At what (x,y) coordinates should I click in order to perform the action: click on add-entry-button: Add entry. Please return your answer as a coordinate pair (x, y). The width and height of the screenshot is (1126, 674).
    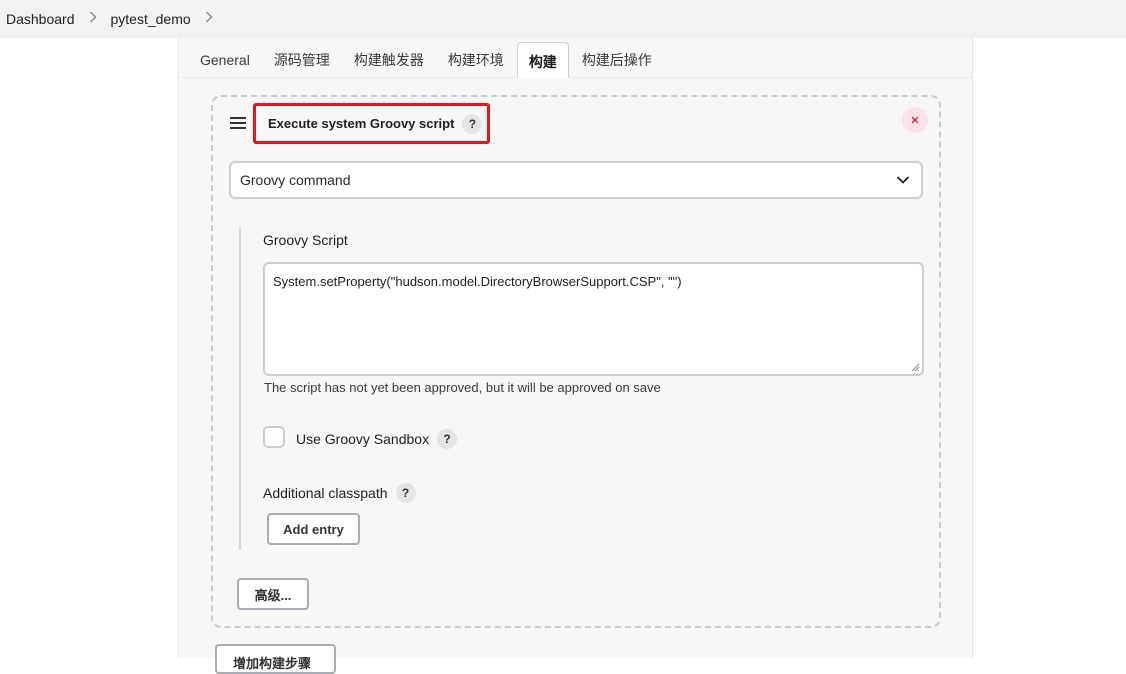
    Looking at the image, I should click on (313, 529).